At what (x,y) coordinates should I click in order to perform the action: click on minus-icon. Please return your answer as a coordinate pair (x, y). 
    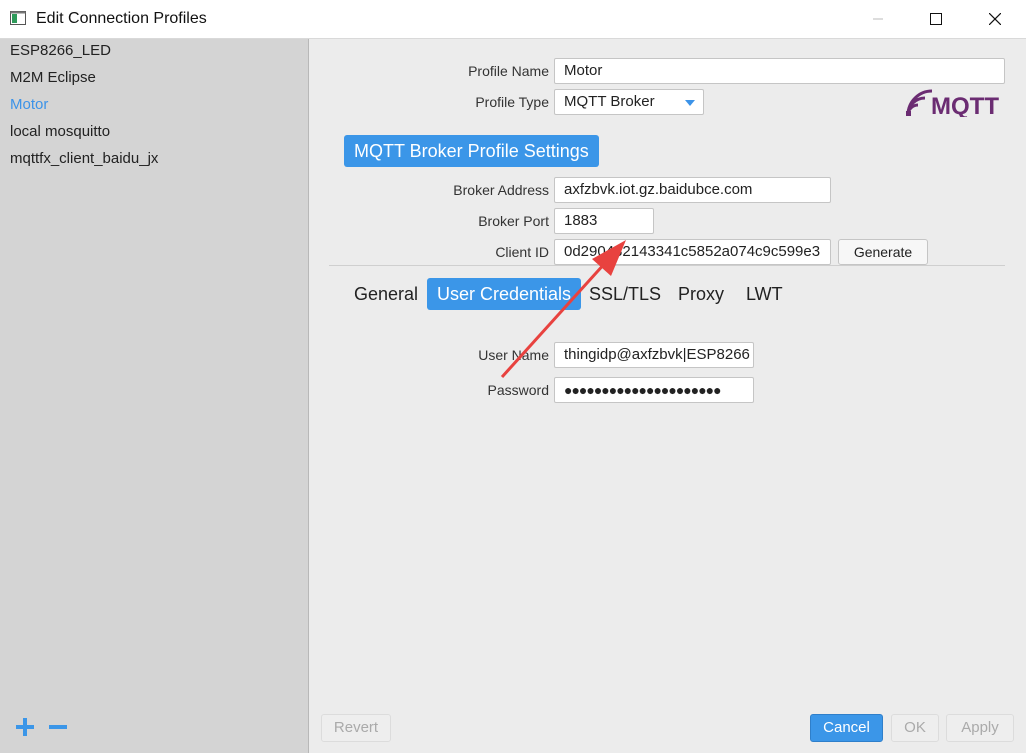
    Looking at the image, I should click on (58, 727).